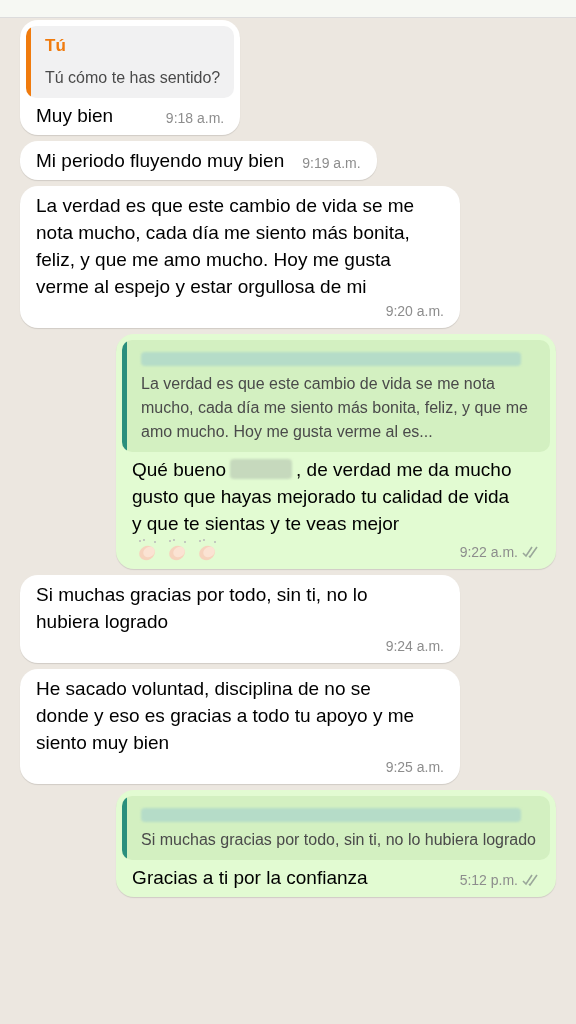 The width and height of the screenshot is (576, 1024). I want to click on quoted-message: Si muchas gracias por todo, sin ti, no lo hubiera logrado, so click(336, 828).